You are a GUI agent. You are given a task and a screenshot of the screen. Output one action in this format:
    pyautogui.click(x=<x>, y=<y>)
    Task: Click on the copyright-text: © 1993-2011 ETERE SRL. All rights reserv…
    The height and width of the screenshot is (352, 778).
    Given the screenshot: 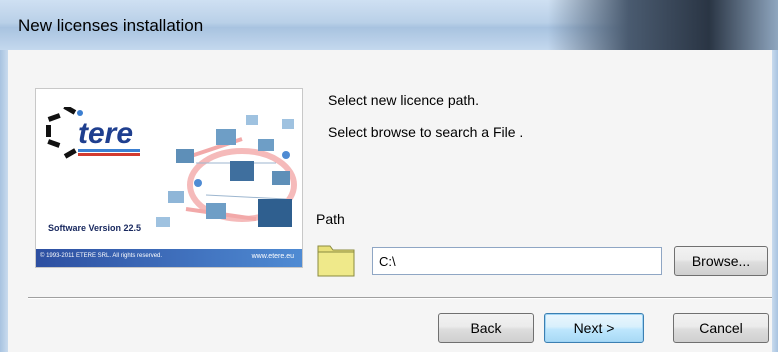 What is the action you would take?
    pyautogui.click(x=101, y=256)
    